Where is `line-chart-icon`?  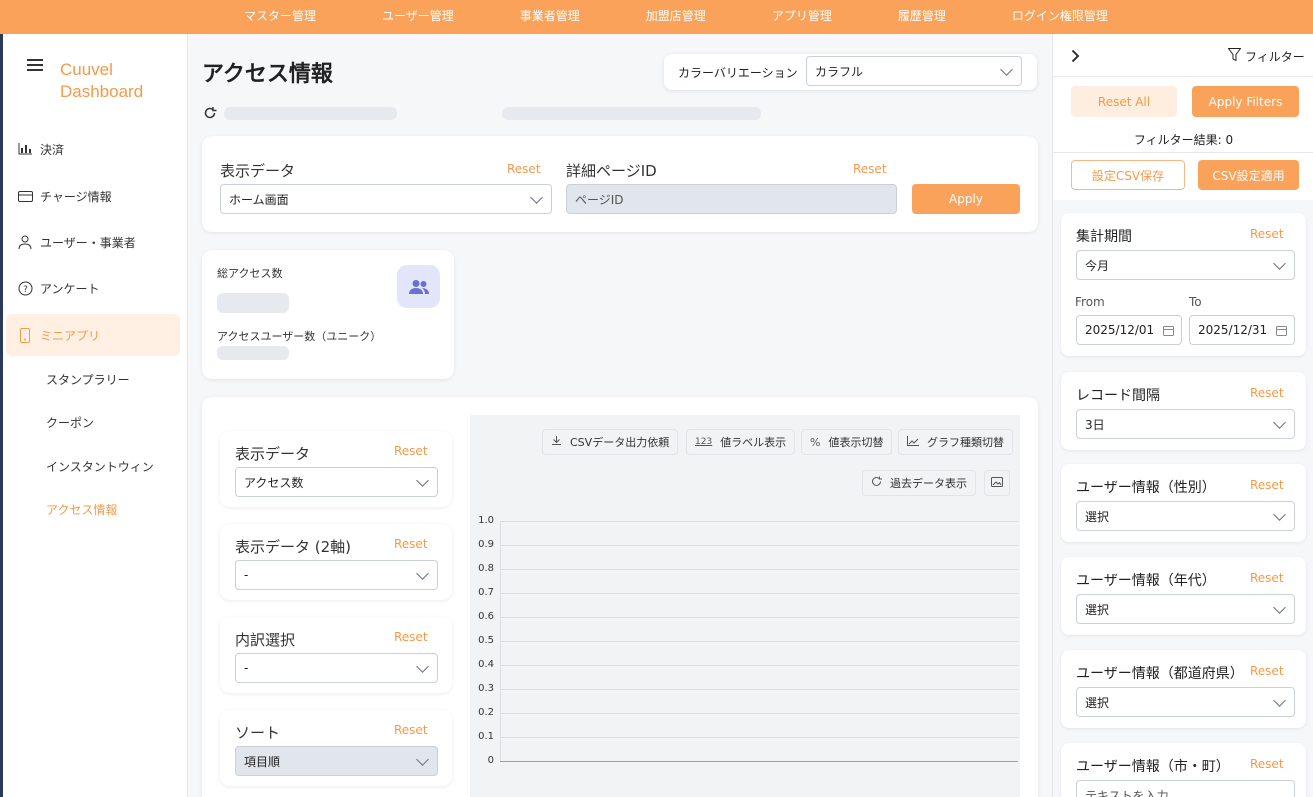 line-chart-icon is located at coordinates (913, 442).